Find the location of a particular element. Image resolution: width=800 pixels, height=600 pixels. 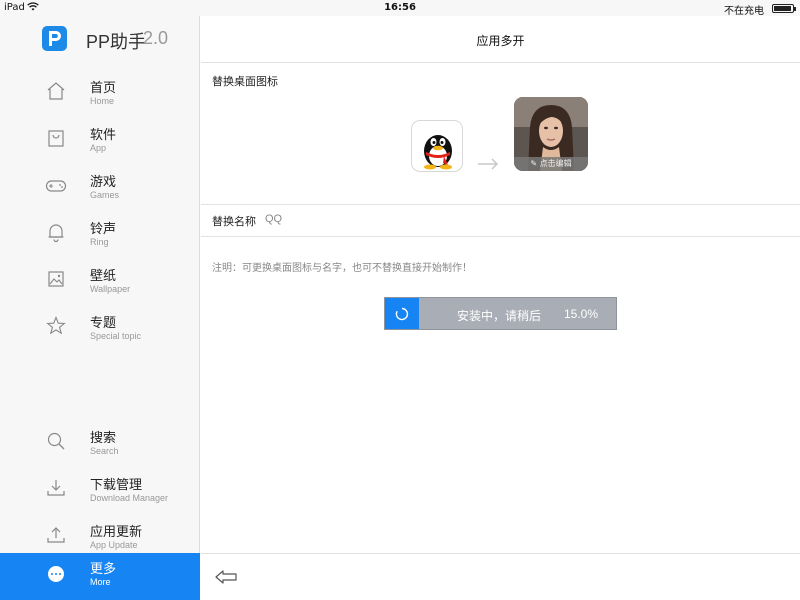

sidebar-item-app: 软件 App is located at coordinates (100, 142).